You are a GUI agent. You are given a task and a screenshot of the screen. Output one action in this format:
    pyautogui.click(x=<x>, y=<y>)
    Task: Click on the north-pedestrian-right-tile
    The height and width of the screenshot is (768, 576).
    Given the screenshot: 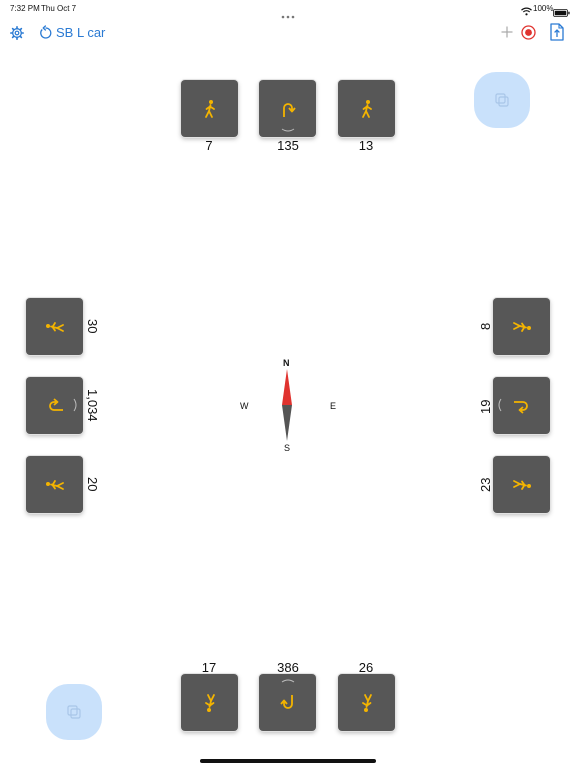 What is the action you would take?
    pyautogui.click(x=366, y=108)
    